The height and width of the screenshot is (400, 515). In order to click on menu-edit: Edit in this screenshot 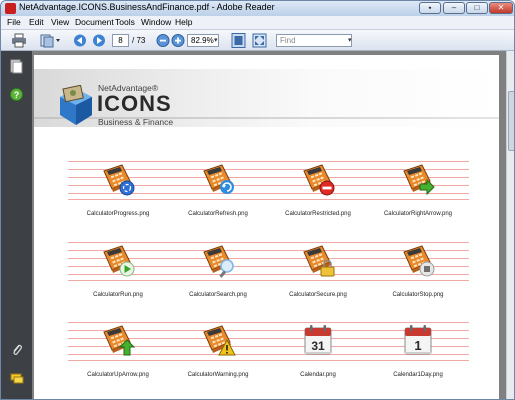, I will do `click(36, 22)`.